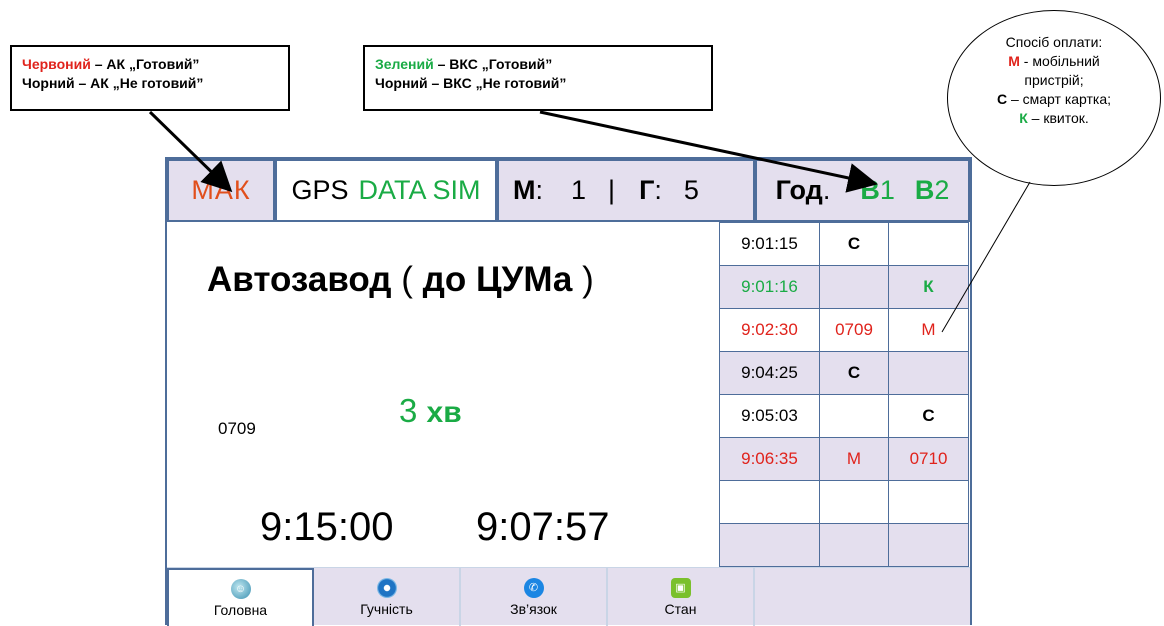  What do you see at coordinates (1054, 42) in the screenshot?
I see `payment-legend-title: Спосіб оплати:` at bounding box center [1054, 42].